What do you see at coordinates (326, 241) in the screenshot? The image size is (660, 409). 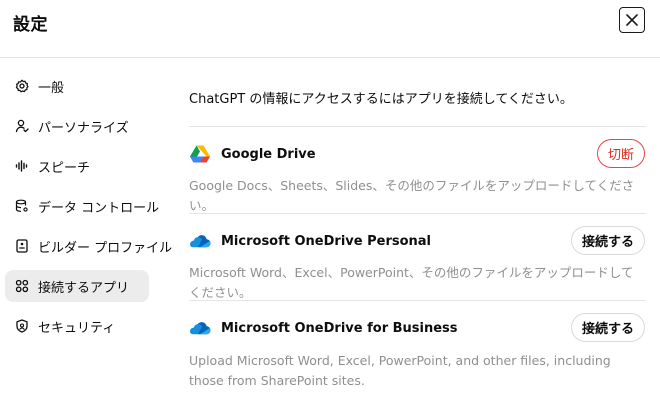 I see `app-name: Microsoft OneDrive Personal` at bounding box center [326, 241].